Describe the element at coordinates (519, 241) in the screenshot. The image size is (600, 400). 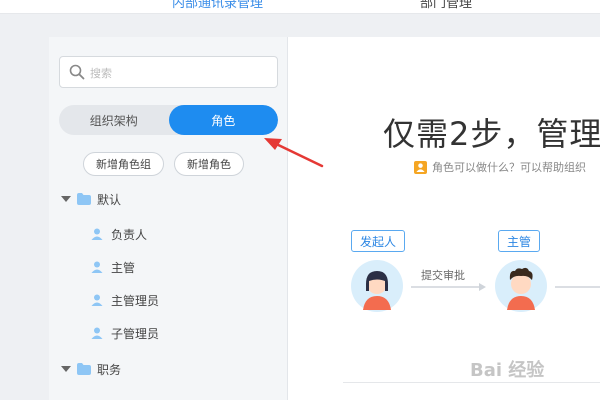
I see `flow-step-supervisor-tag: 主管` at that location.